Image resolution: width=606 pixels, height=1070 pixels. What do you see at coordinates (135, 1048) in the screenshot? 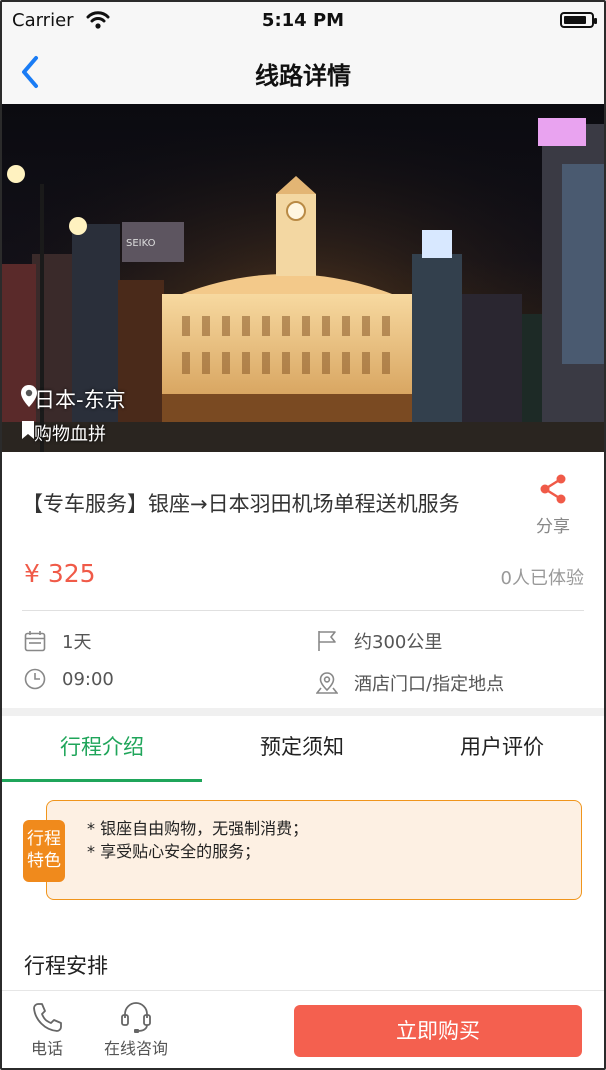
I see `consult-label: 在线咨询` at bounding box center [135, 1048].